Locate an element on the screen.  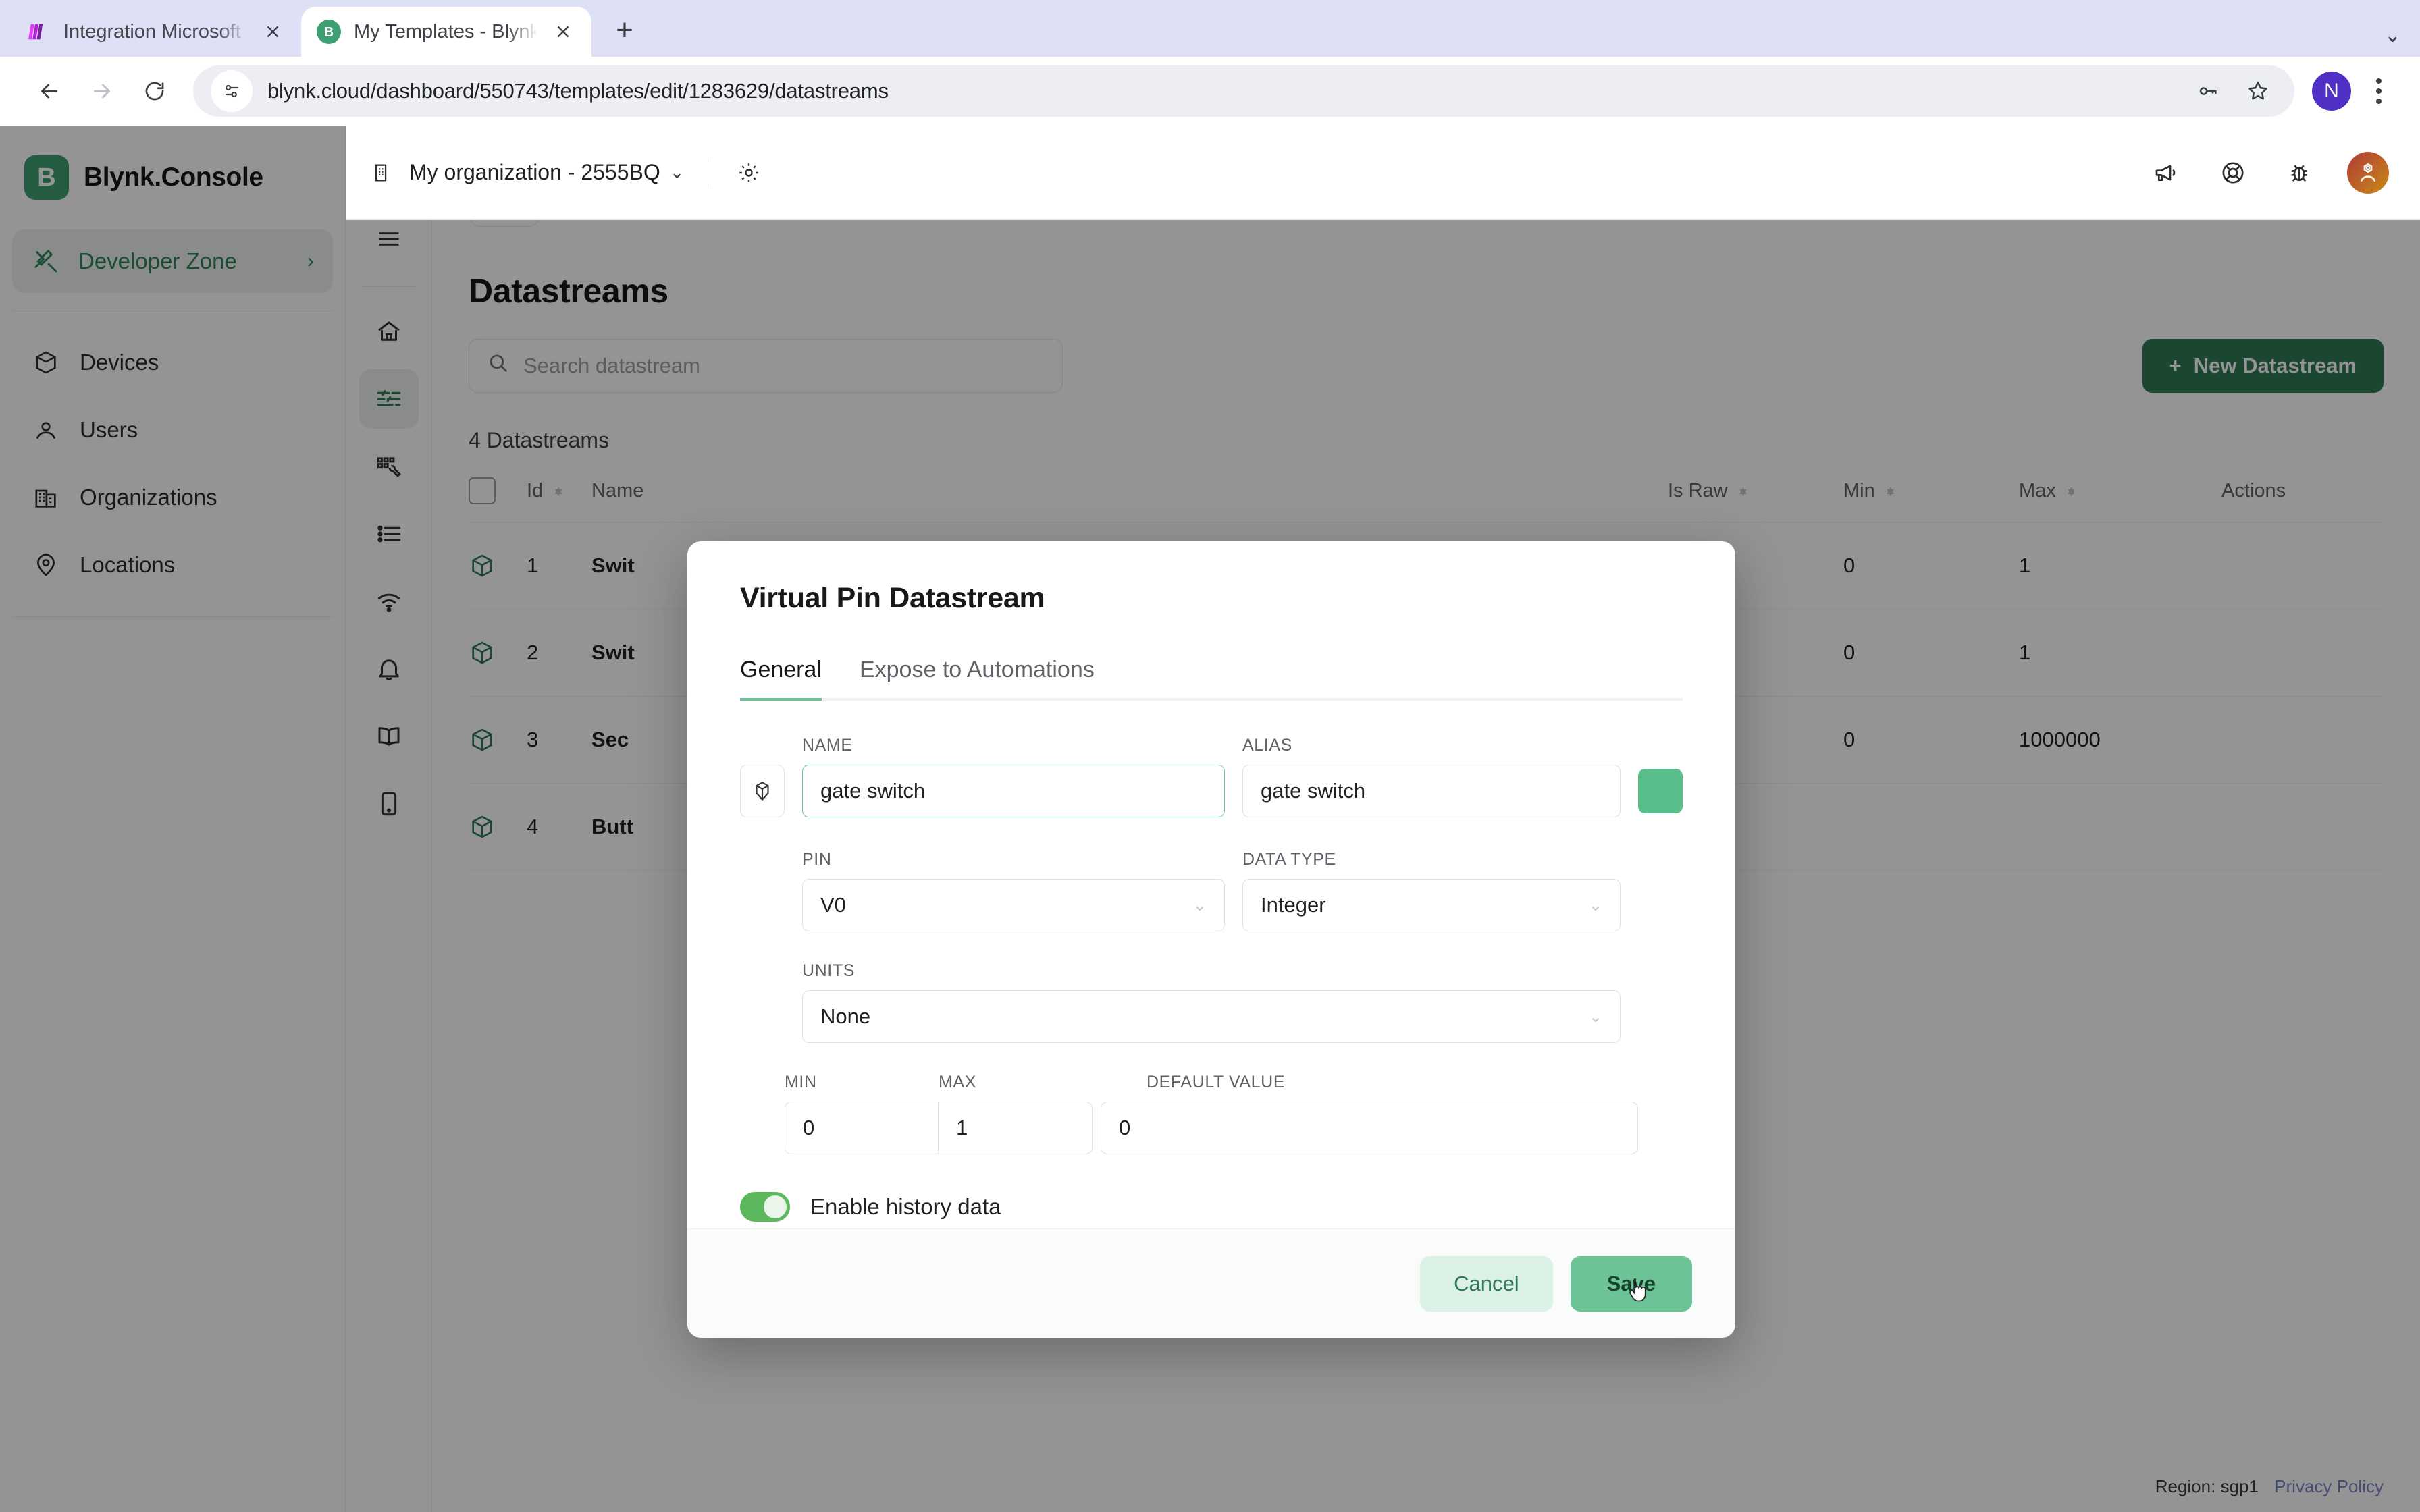
organization-selector-label: My organization - 2555BQ is located at coordinates (534, 172).